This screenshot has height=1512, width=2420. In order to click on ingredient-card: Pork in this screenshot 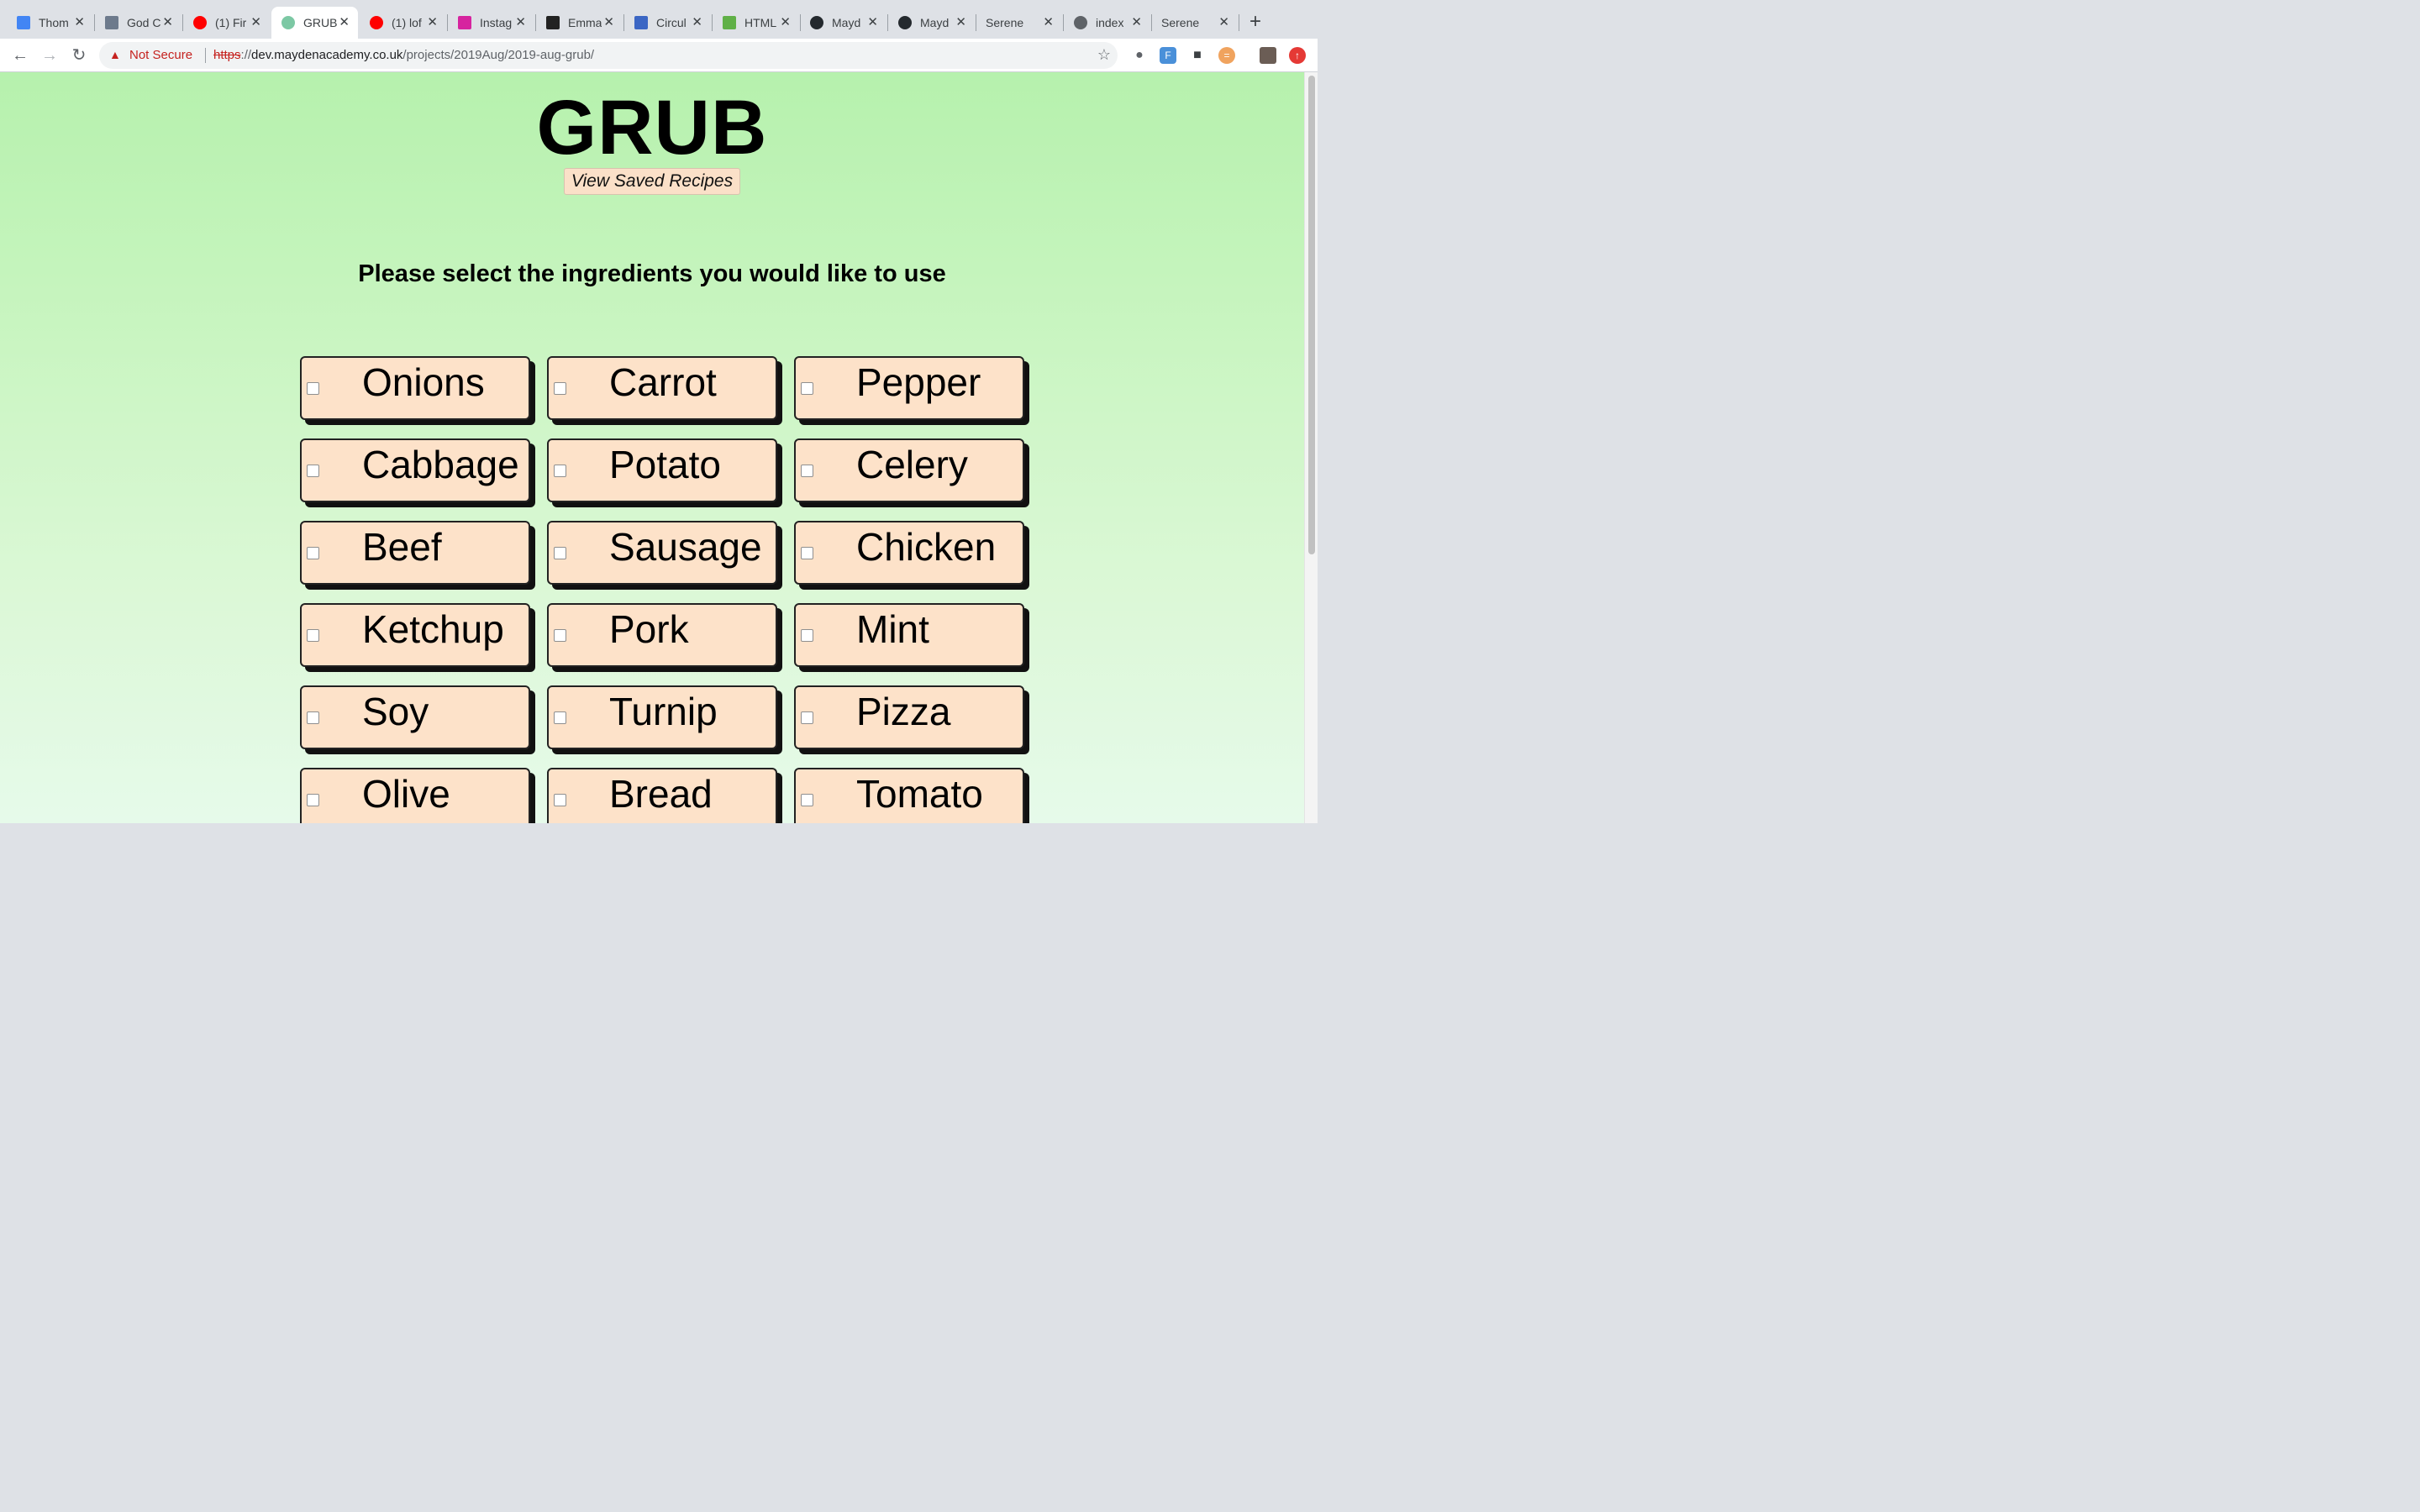, I will do `click(662, 635)`.